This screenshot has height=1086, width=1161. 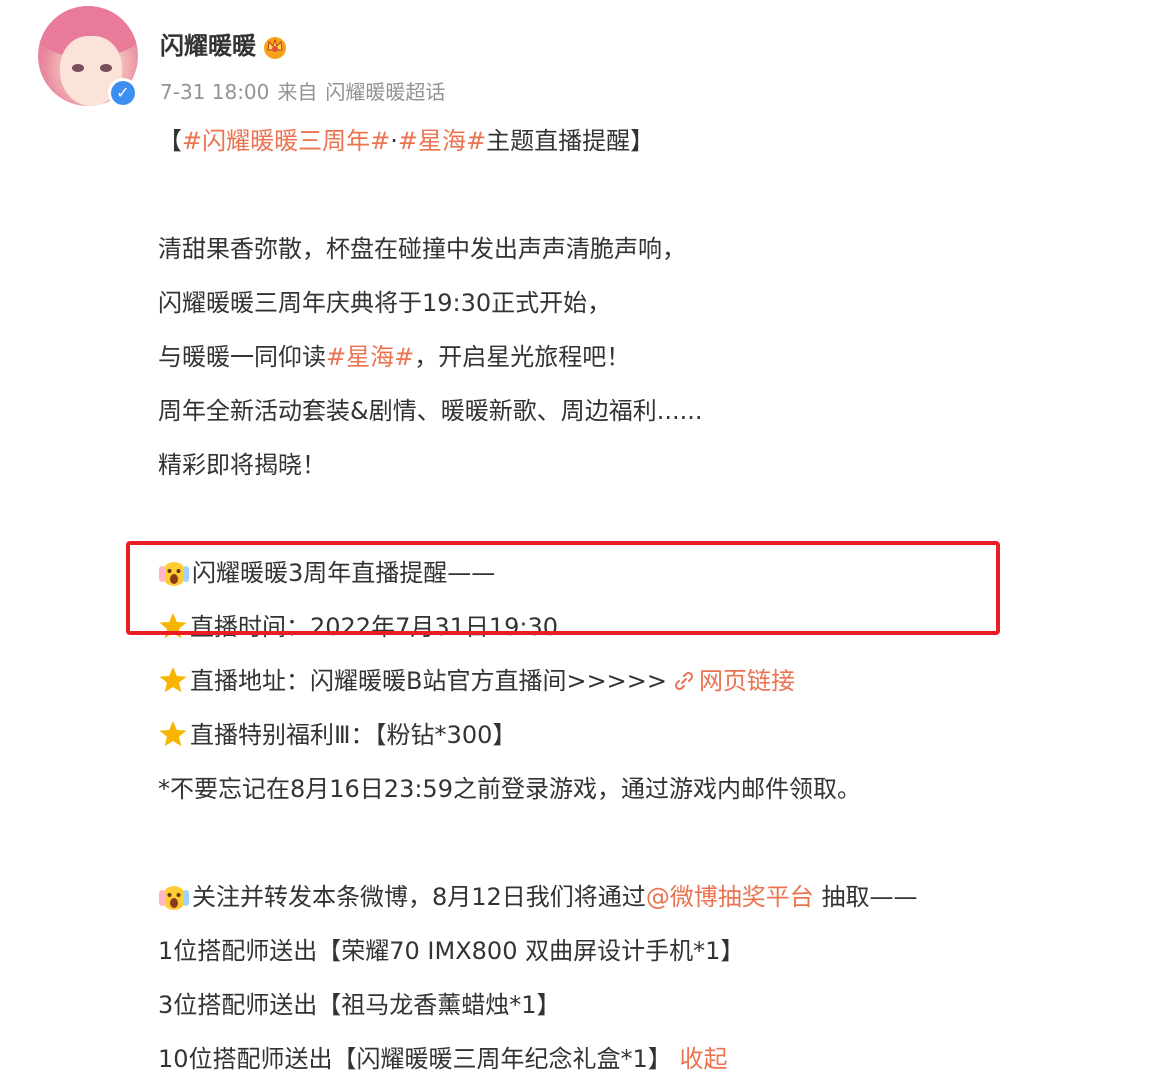 I want to click on from-label: 来自, so click(x=297, y=92).